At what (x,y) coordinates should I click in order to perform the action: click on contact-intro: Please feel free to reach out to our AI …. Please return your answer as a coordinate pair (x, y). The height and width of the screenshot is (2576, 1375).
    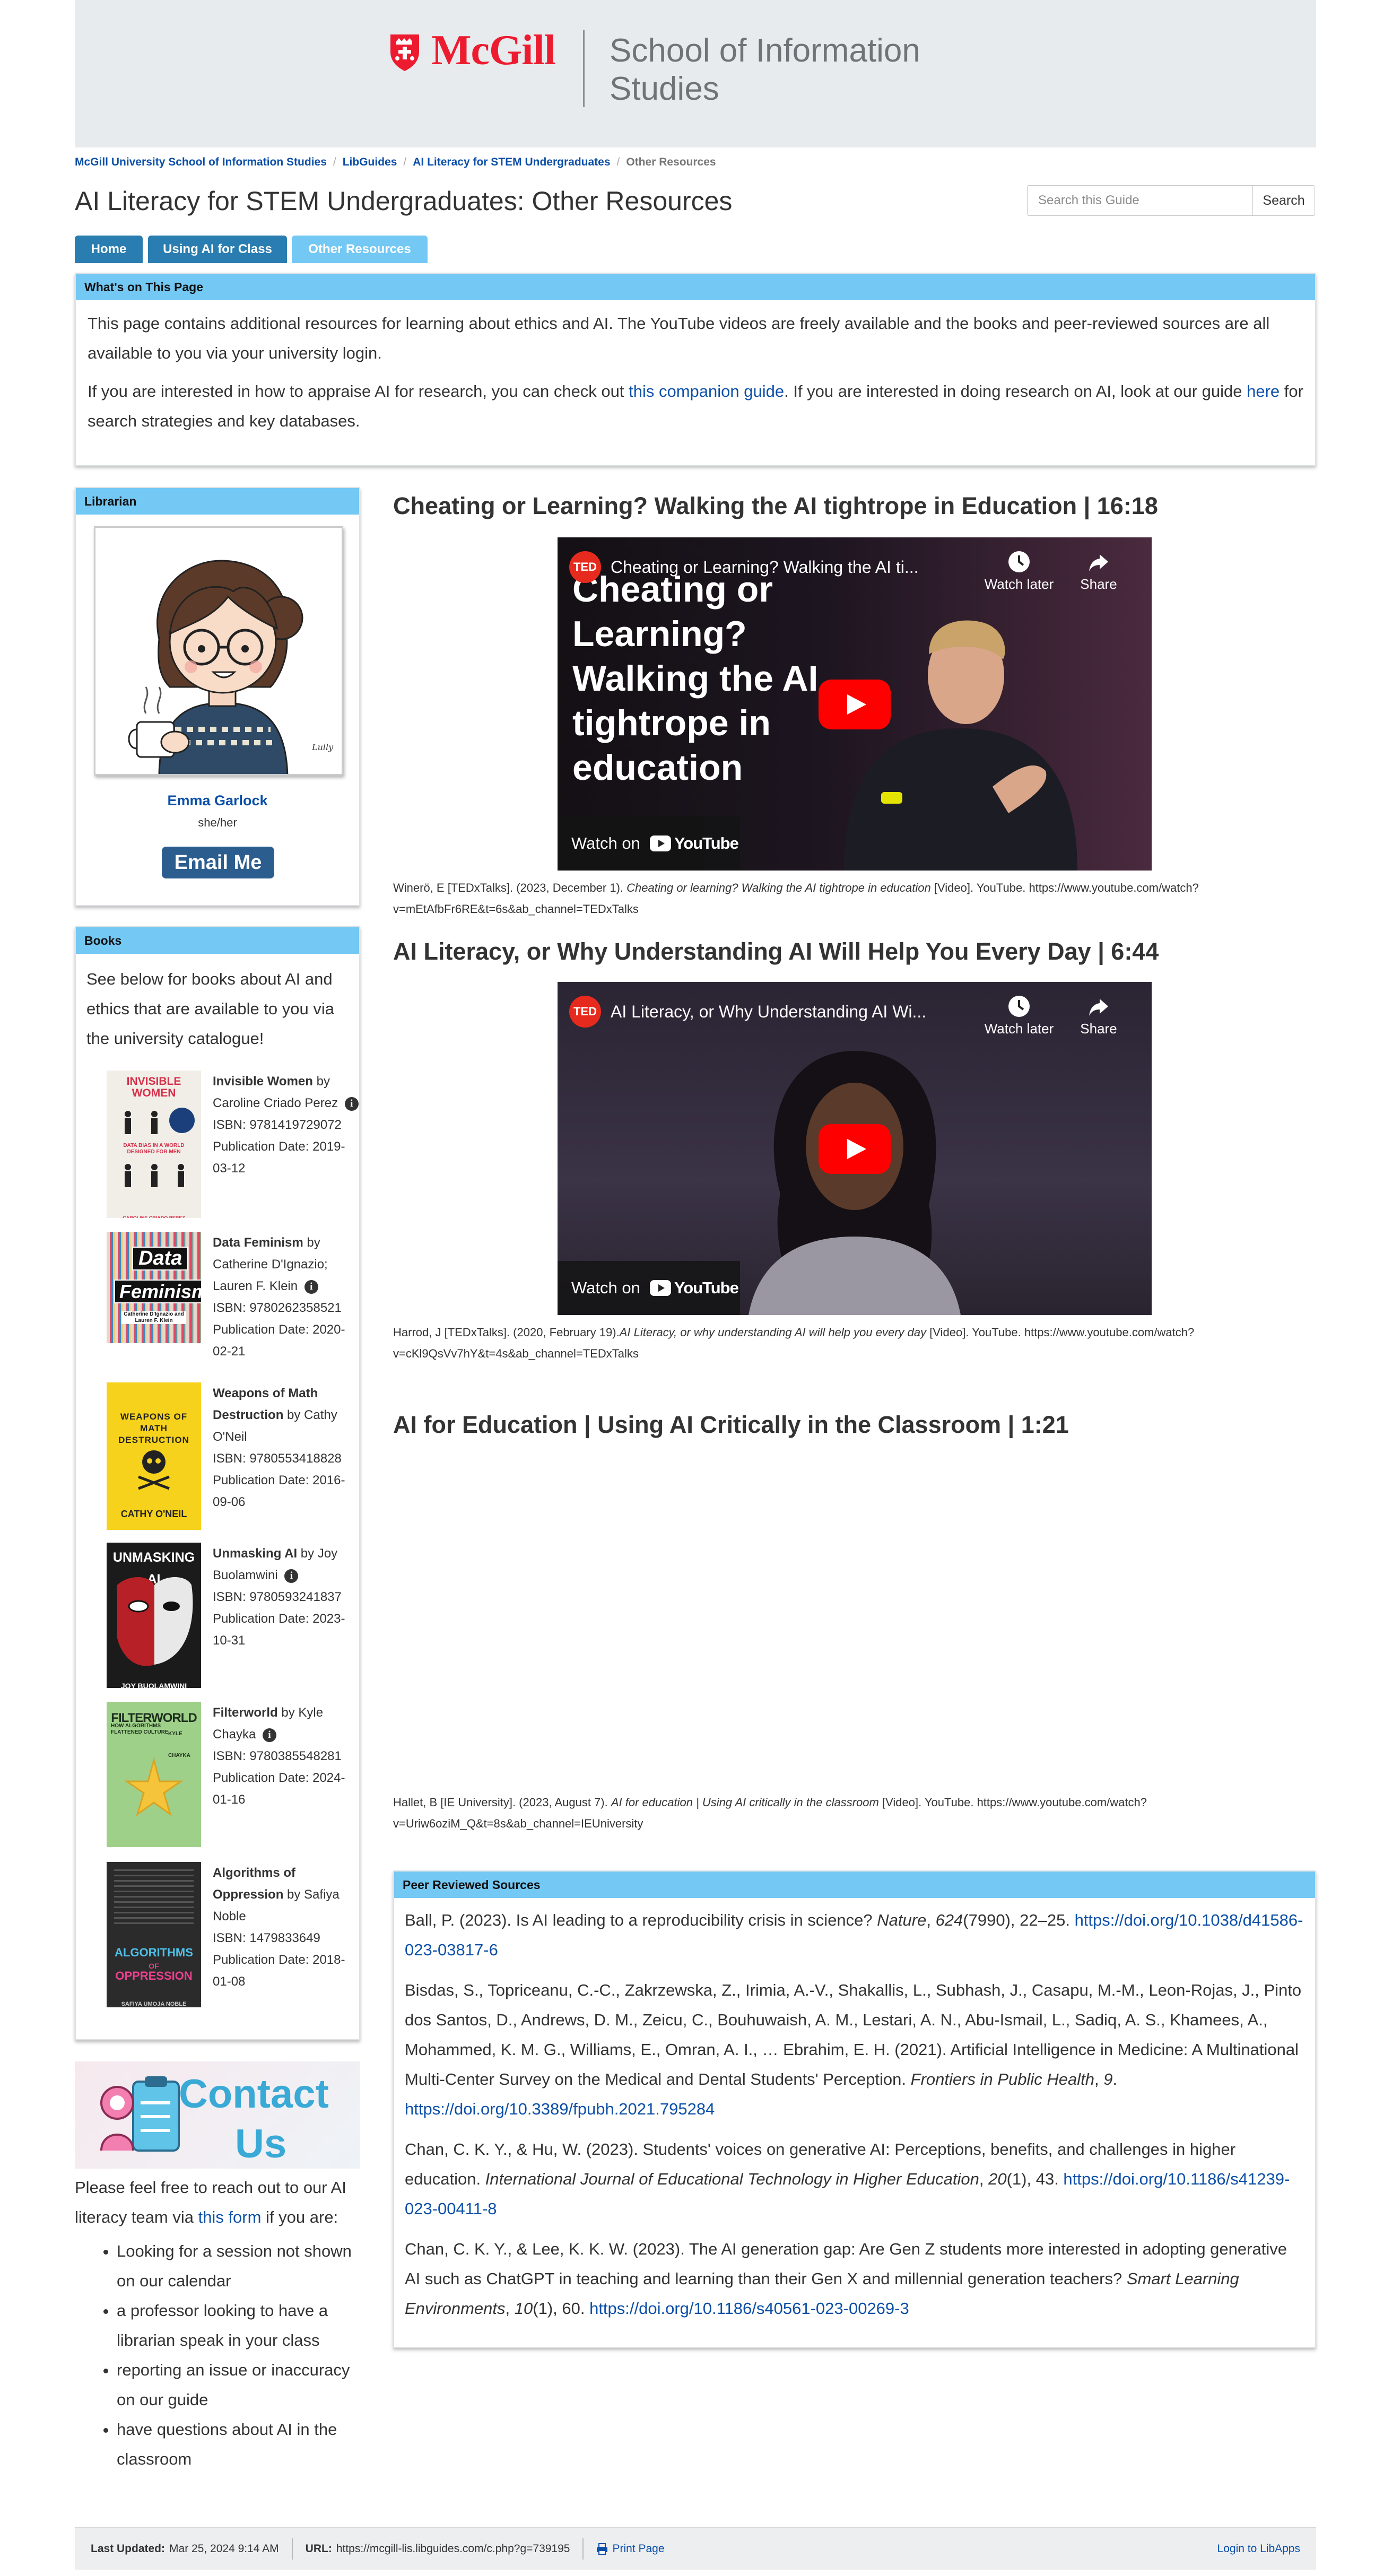
    Looking at the image, I should click on (211, 2202).